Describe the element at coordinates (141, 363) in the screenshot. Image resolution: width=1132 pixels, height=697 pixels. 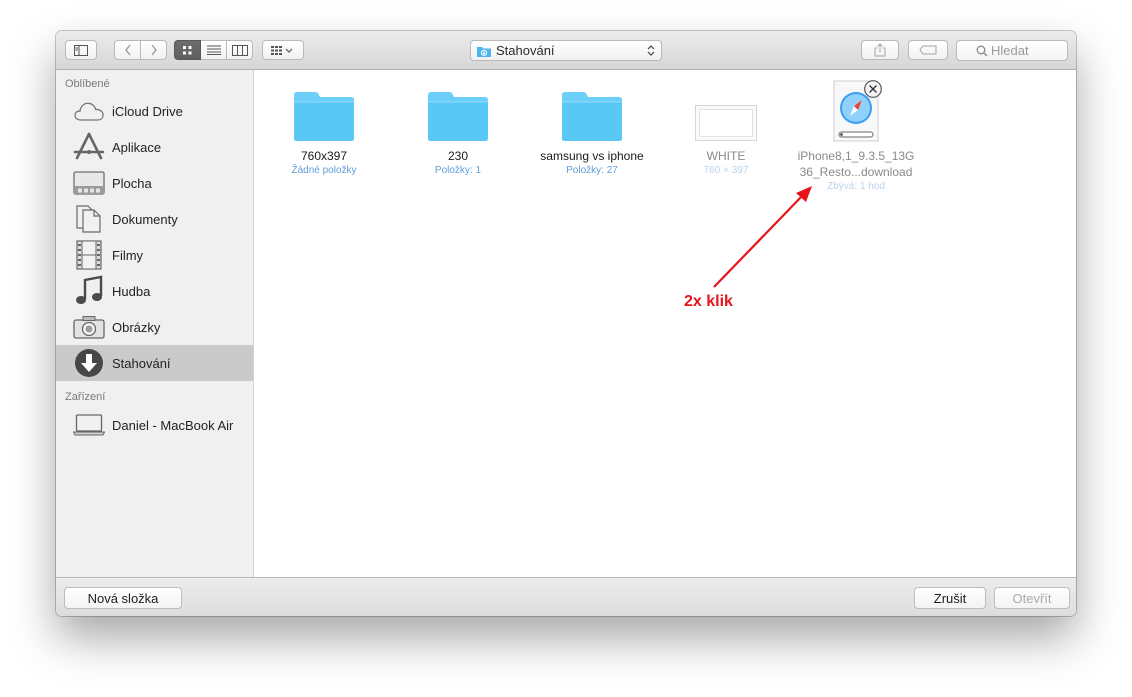
I see `sidebar-item-label: Stahování` at that location.